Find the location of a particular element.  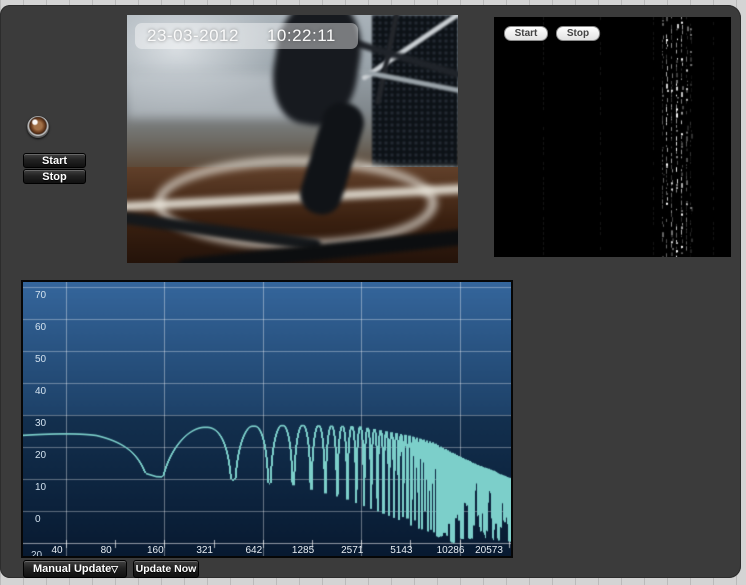

x-tick-label: 321 is located at coordinates (204, 550).